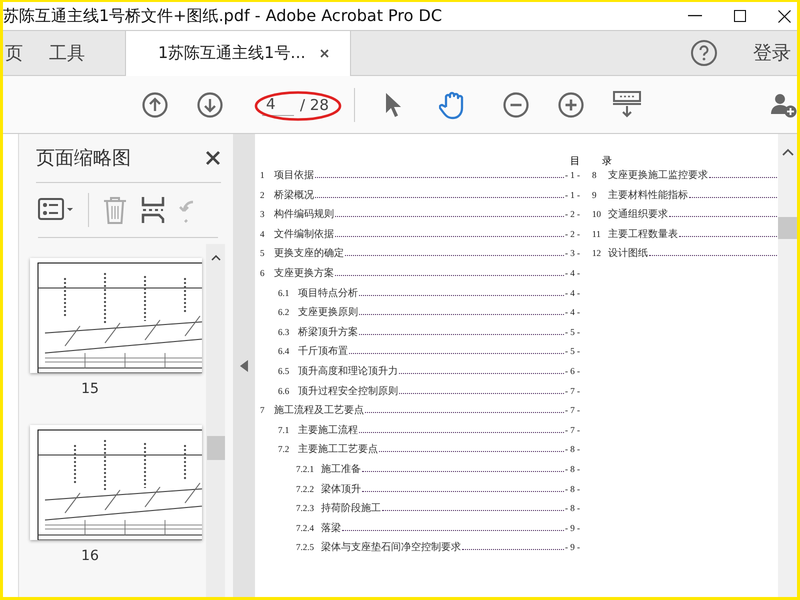 The image size is (800, 600). What do you see at coordinates (222, 16) in the screenshot?
I see `window-title: 苏陈互通主线1号桥文件+图纸.pdf - Adobe Acrobat Pro DC` at bounding box center [222, 16].